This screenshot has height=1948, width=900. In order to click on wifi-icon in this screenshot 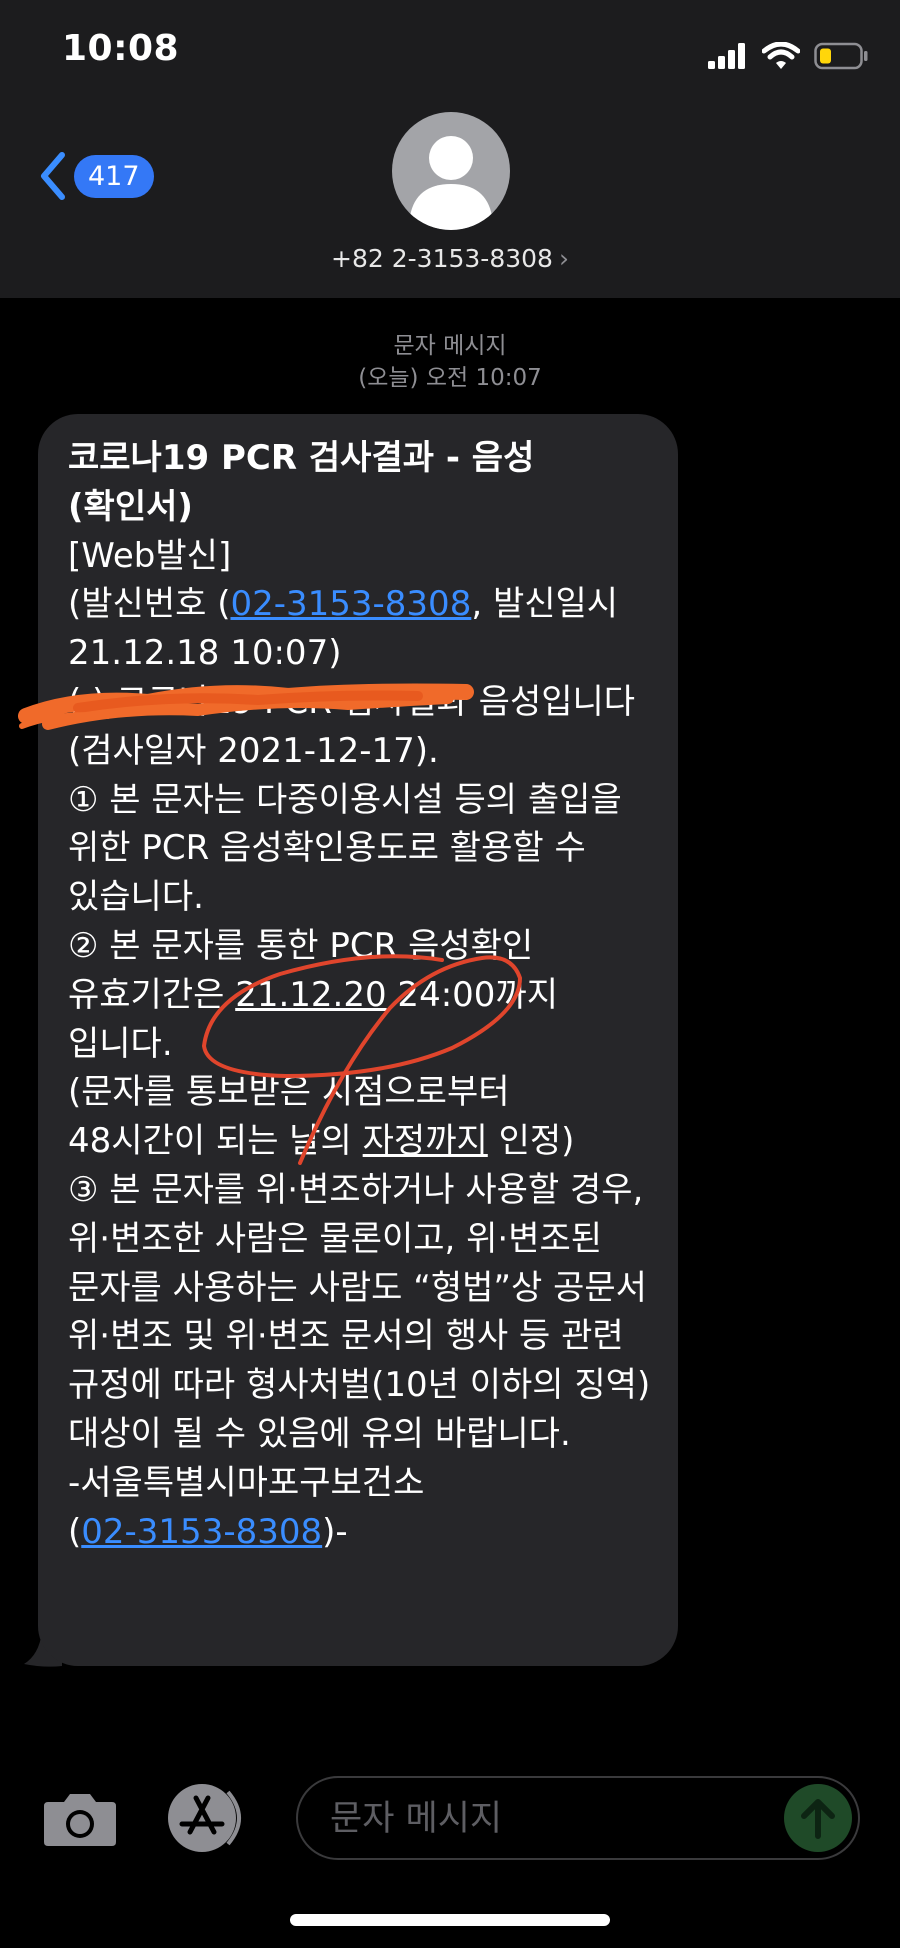, I will do `click(781, 55)`.